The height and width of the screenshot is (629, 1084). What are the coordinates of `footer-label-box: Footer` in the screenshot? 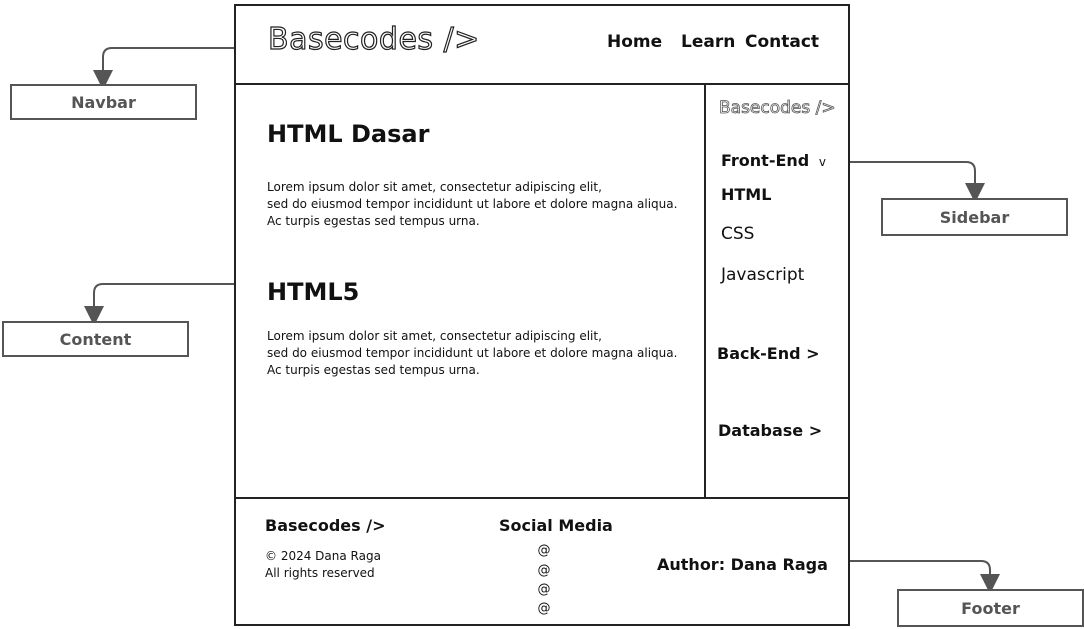 It's located at (990, 608).